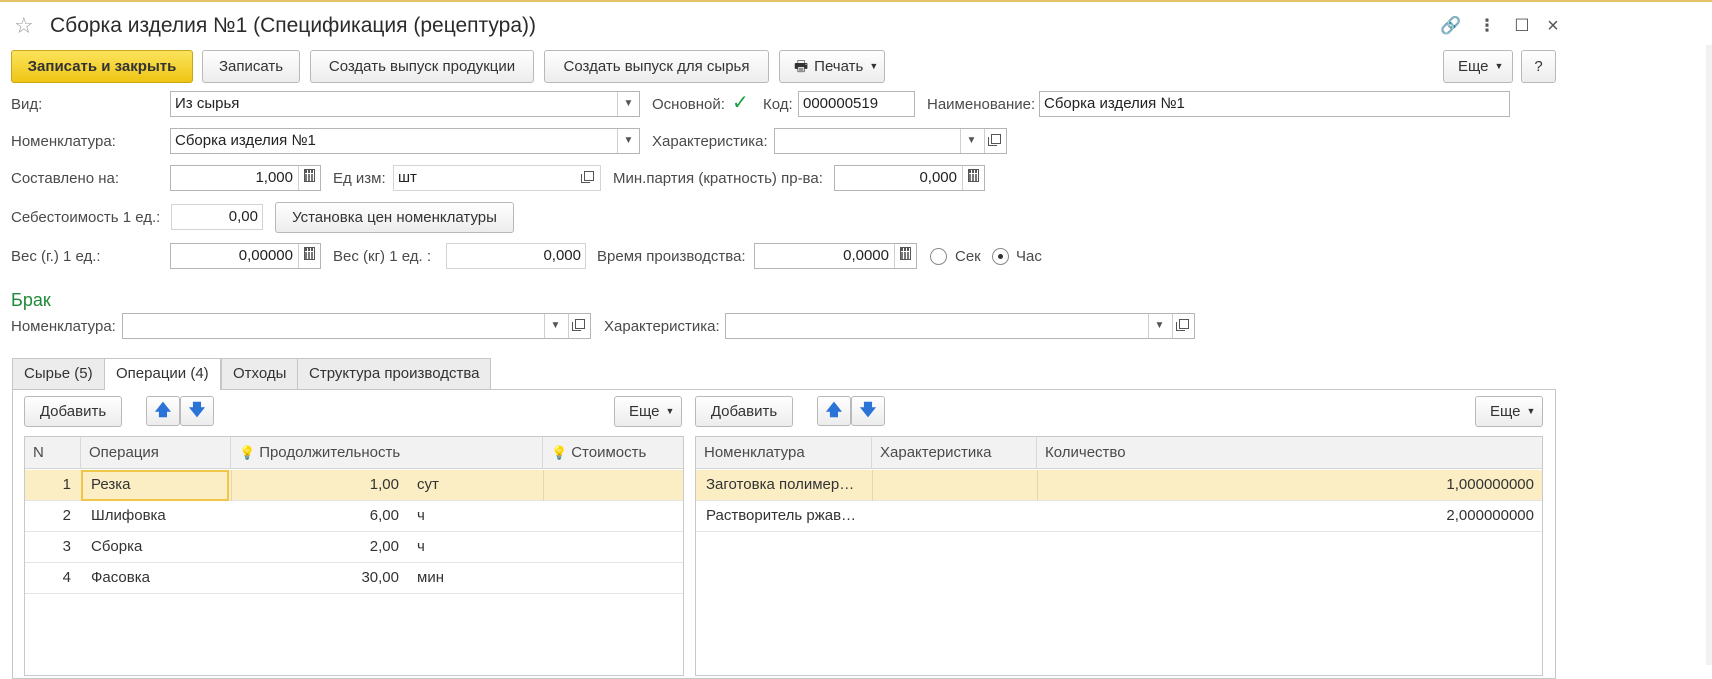 Image resolution: width=1712 pixels, height=679 pixels. What do you see at coordinates (156, 453) in the screenshot?
I see `col-operation: Операция` at bounding box center [156, 453].